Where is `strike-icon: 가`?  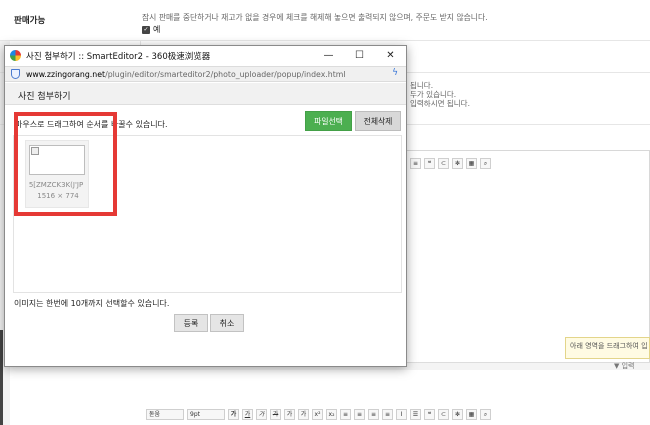
strike-icon: 가 is located at coordinates (275, 414).